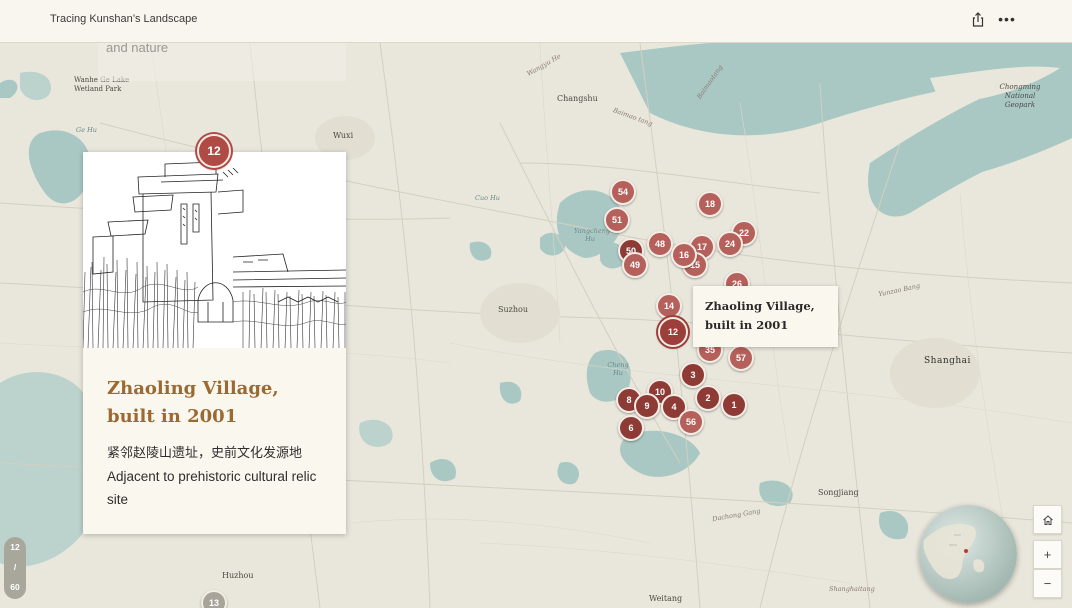 The width and height of the screenshot is (1072, 608). I want to click on more-options-icon: •••, so click(1007, 20).